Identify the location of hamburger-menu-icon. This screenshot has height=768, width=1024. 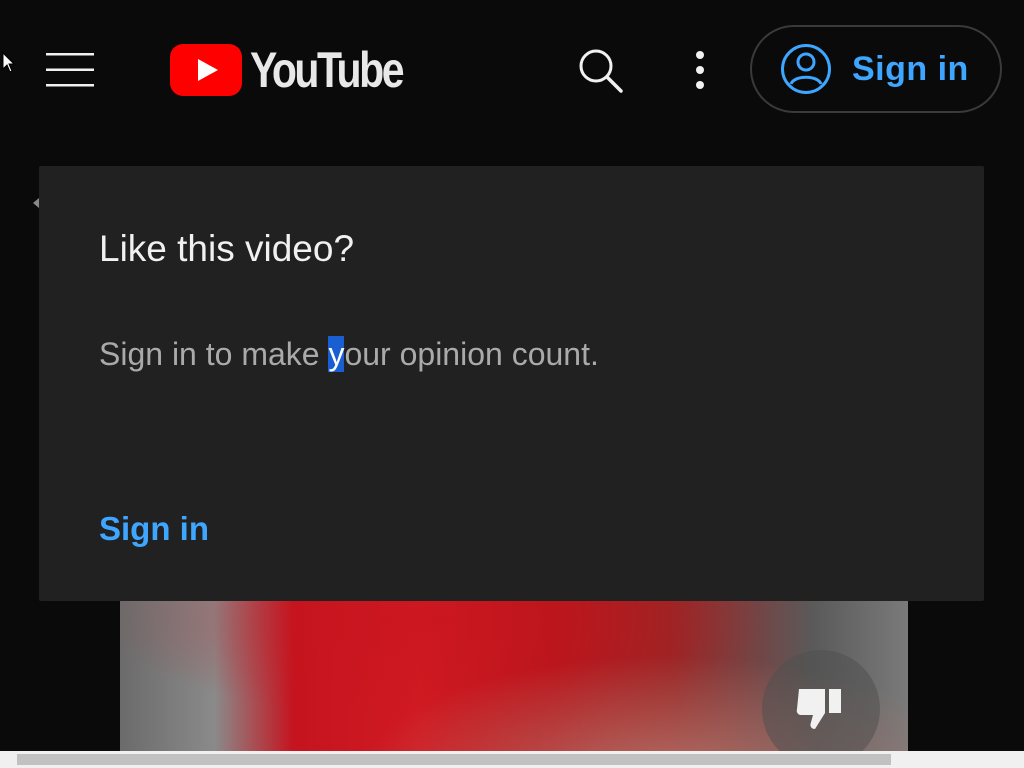
(70, 70).